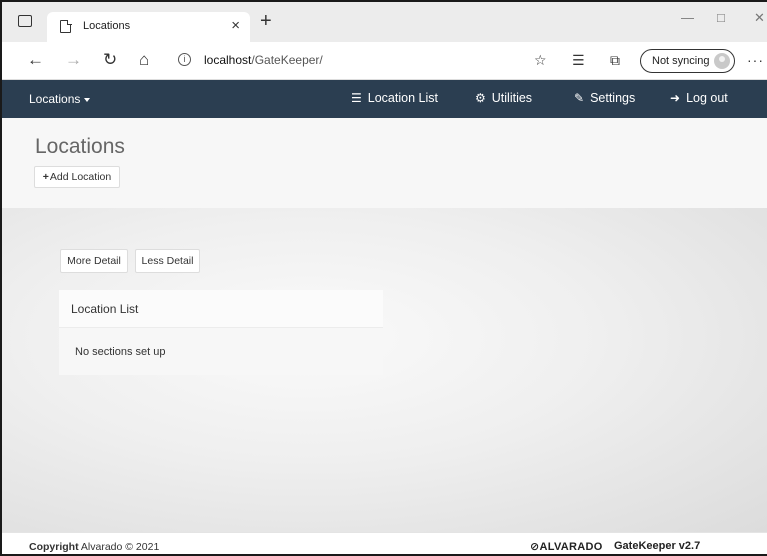  What do you see at coordinates (707, 98) in the screenshot?
I see `nav-log-out-label: Log out` at bounding box center [707, 98].